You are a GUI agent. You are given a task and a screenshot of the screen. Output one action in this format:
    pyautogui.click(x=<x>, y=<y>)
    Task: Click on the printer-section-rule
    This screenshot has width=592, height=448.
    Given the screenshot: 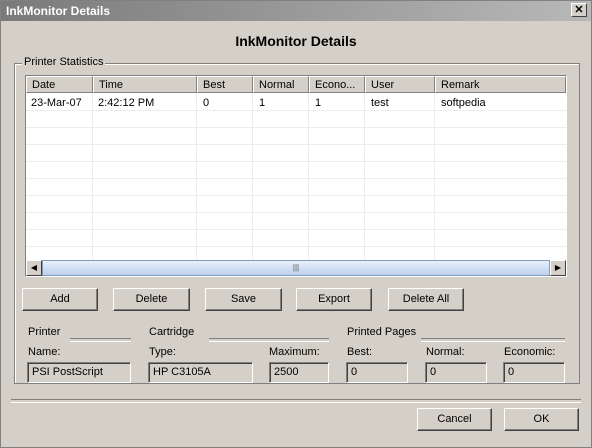 What is the action you would take?
    pyautogui.click(x=100, y=340)
    